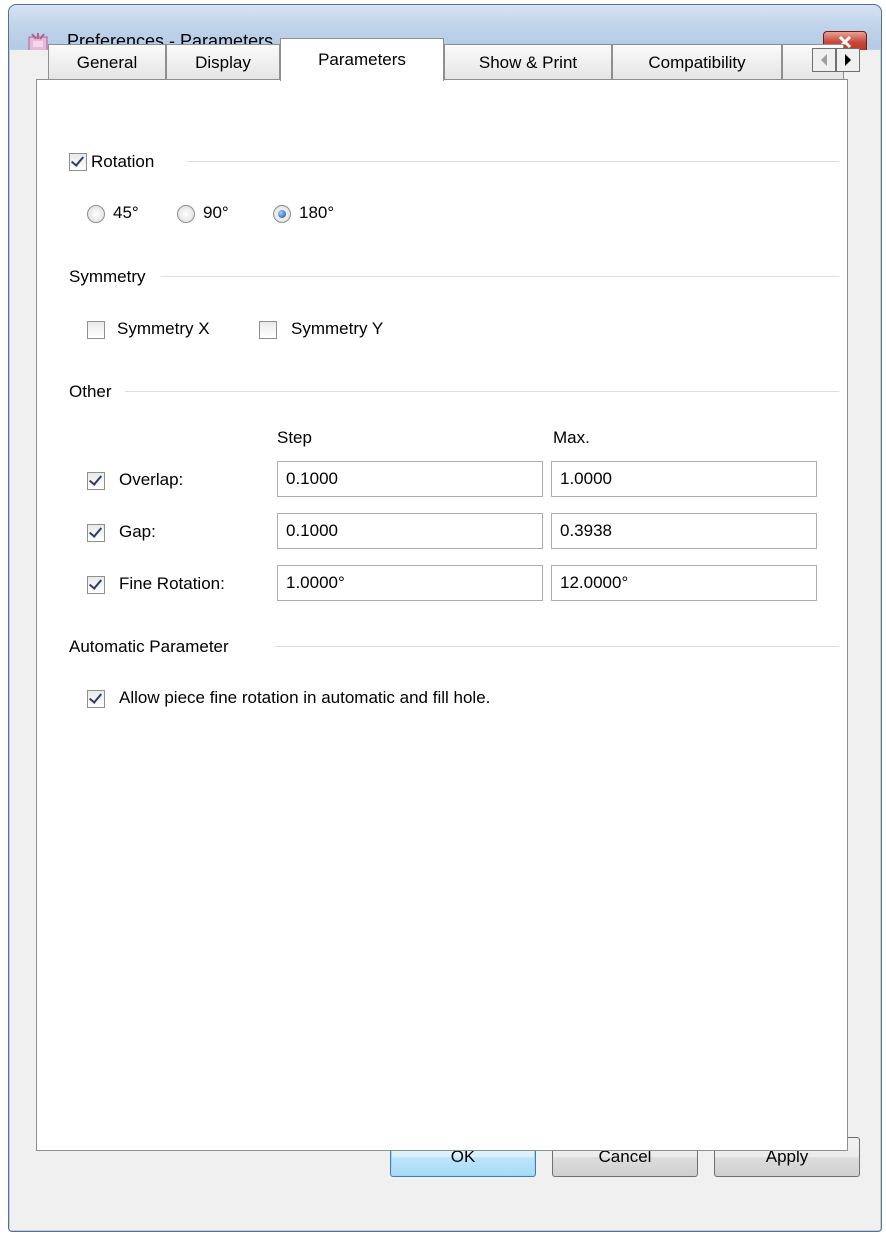 This screenshot has height=1236, width=886. Describe the element at coordinates (500, 276) in the screenshot. I see `symmetry-divider` at that location.